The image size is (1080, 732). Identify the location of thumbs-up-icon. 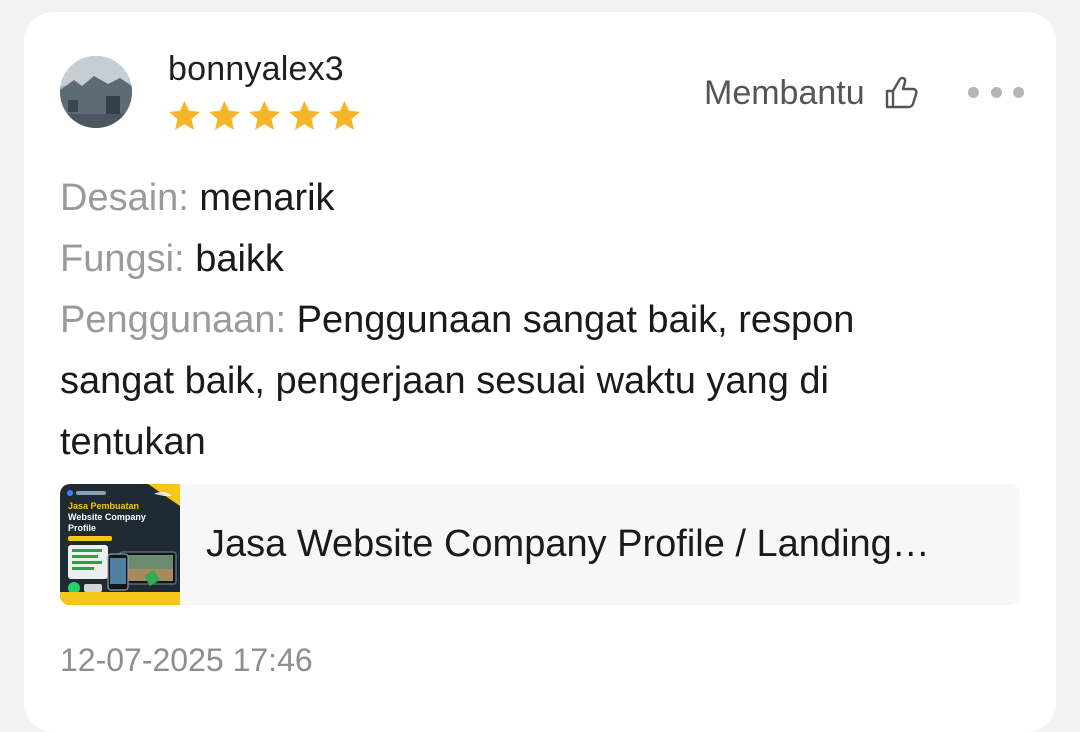
(901, 92).